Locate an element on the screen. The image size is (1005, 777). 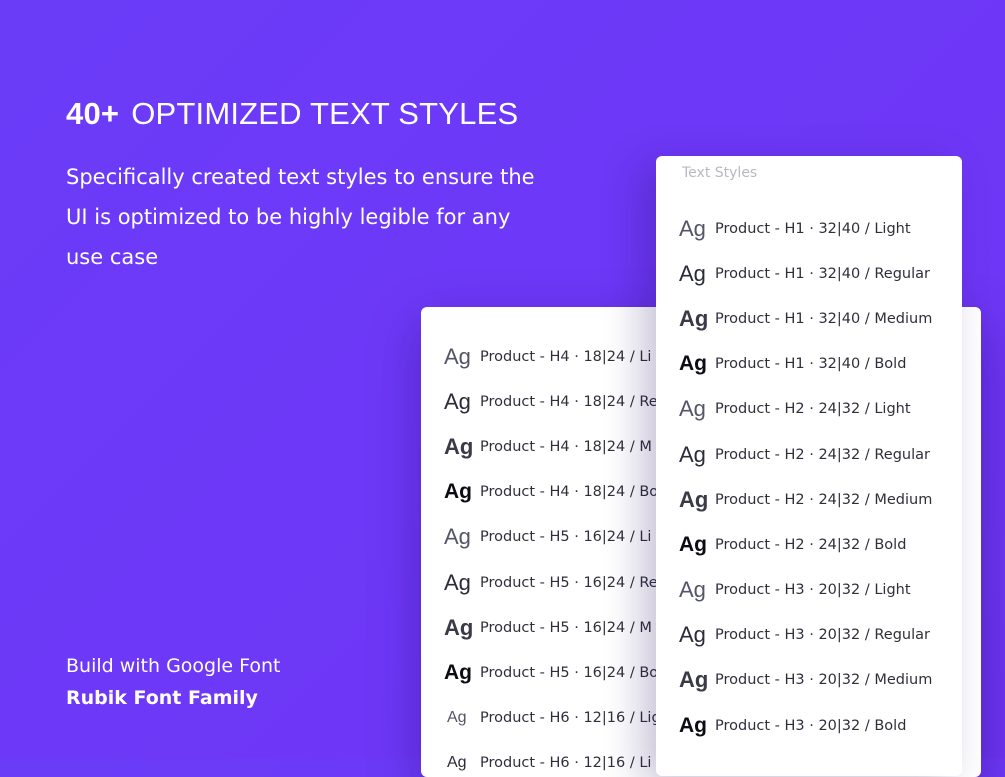
text-style-label: Product - H4 · 18|24 / Li is located at coordinates (566, 356).